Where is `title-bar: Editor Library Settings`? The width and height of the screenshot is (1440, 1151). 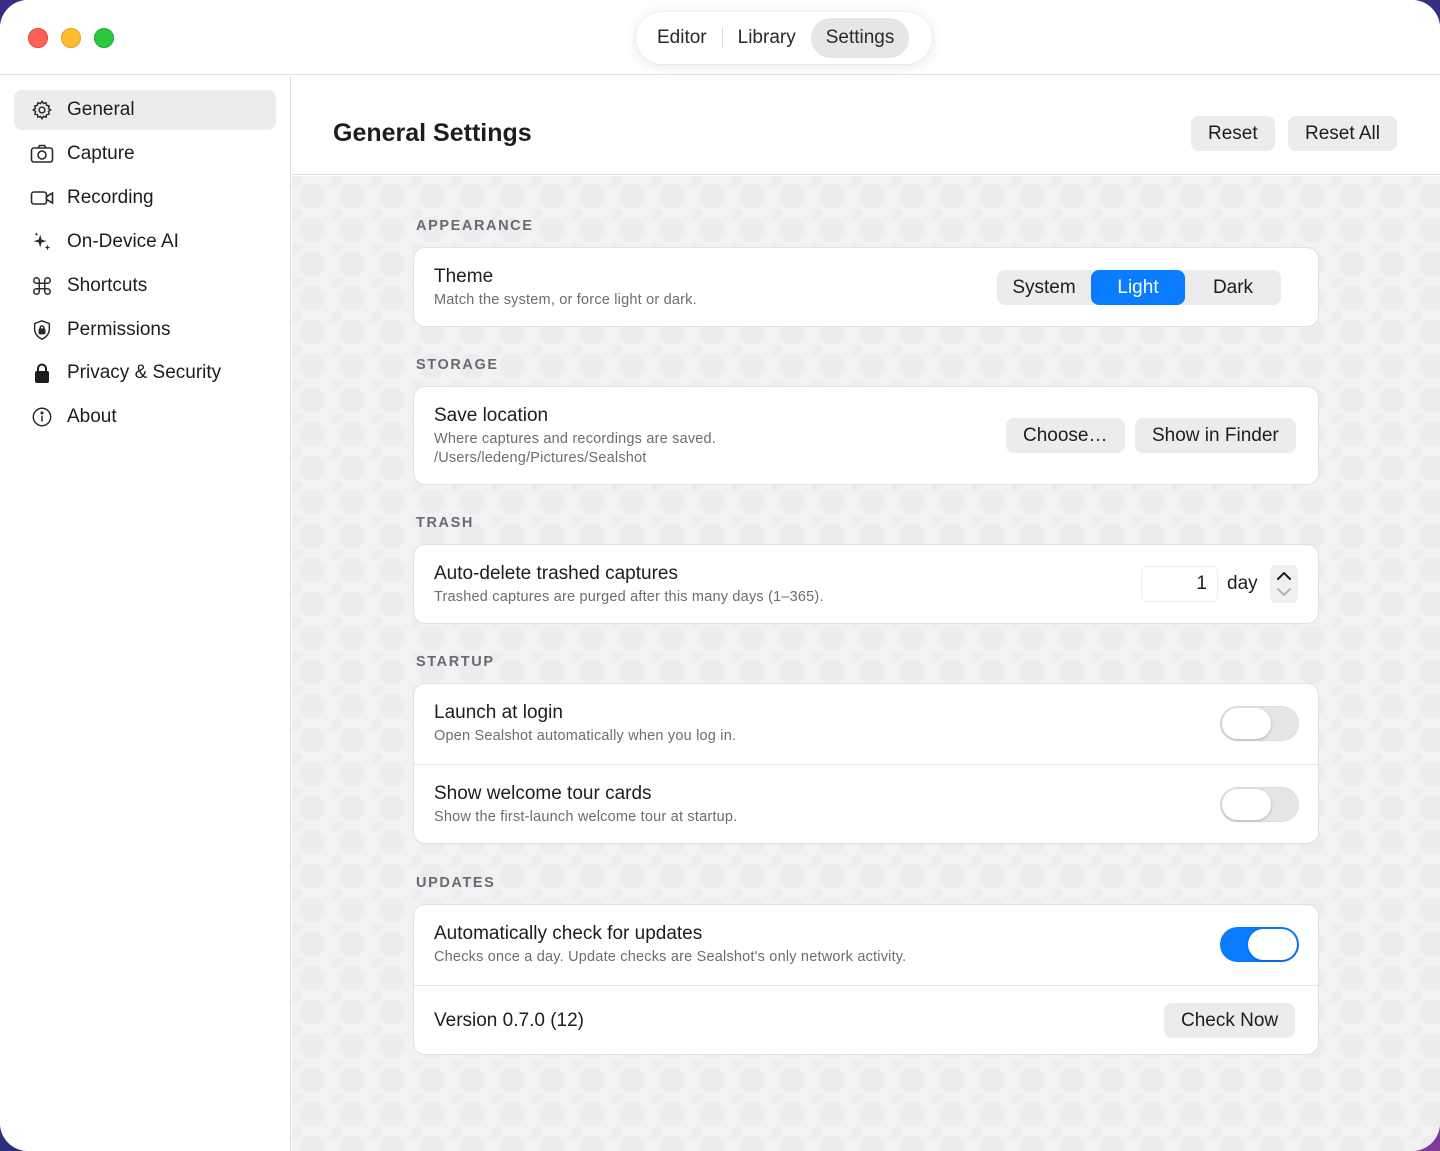
title-bar: Editor Library Settings is located at coordinates (720, 37).